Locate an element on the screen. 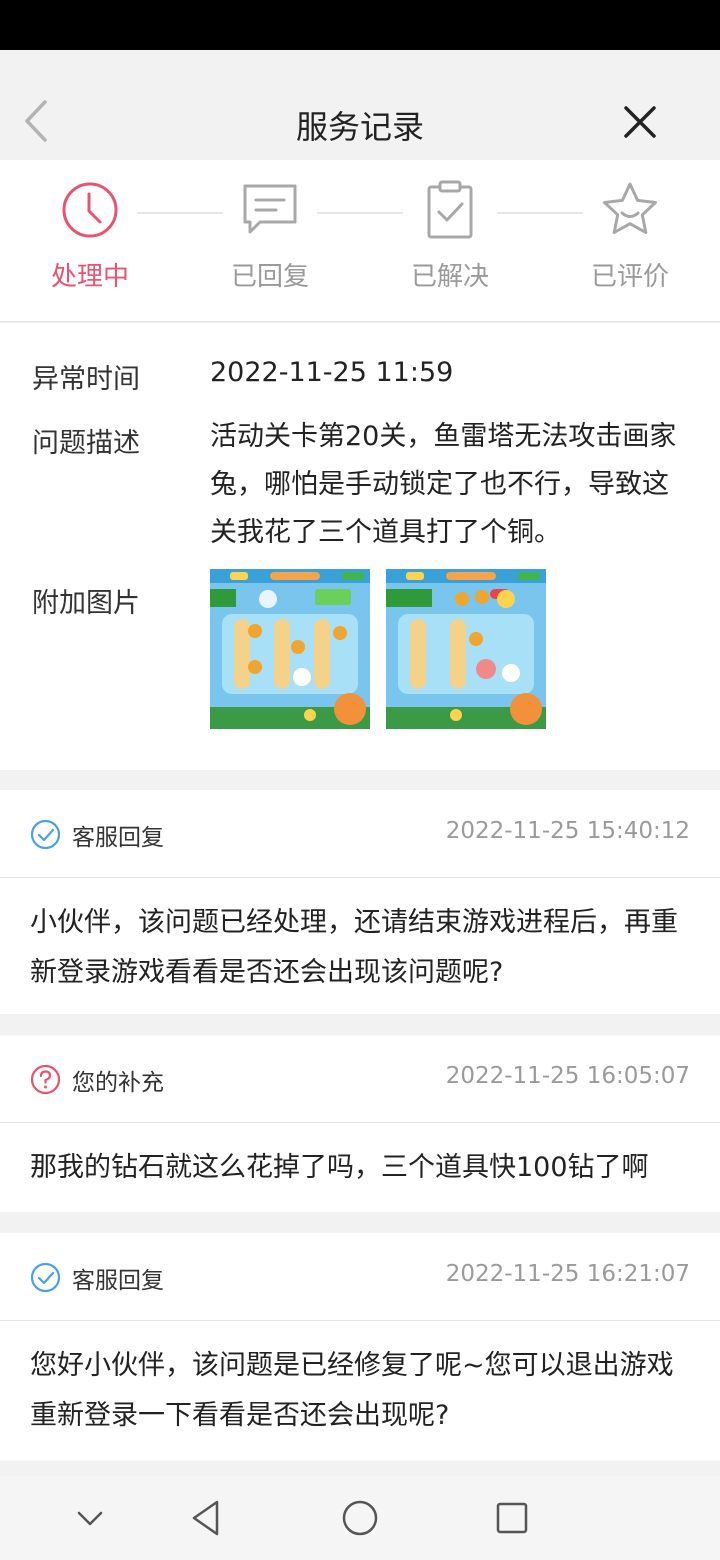 This screenshot has height=1560, width=720. step-label: 已解决 is located at coordinates (449, 277).